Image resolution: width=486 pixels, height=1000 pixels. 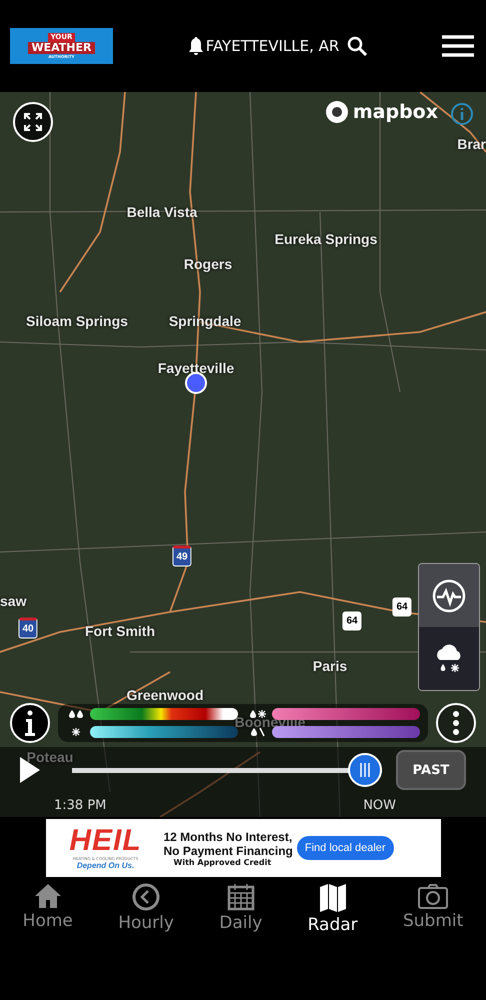 What do you see at coordinates (449, 658) in the screenshot?
I see `precipitation-layer-button` at bounding box center [449, 658].